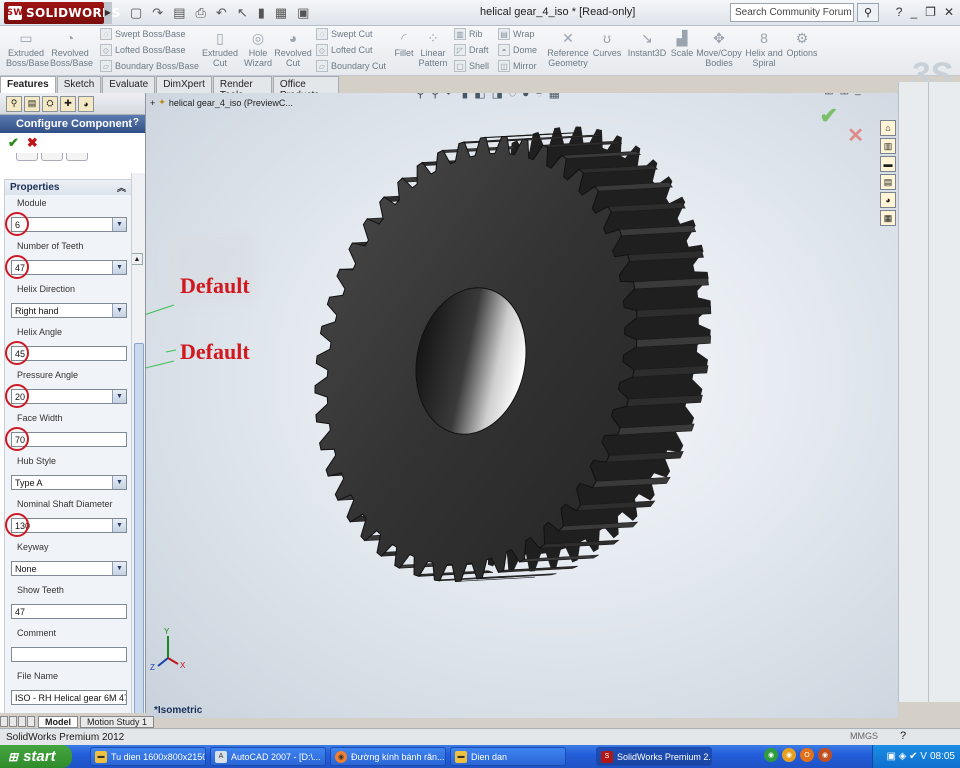 The width and height of the screenshot is (960, 768). Describe the element at coordinates (179, 13) in the screenshot. I see `save-icon: ▤` at that location.